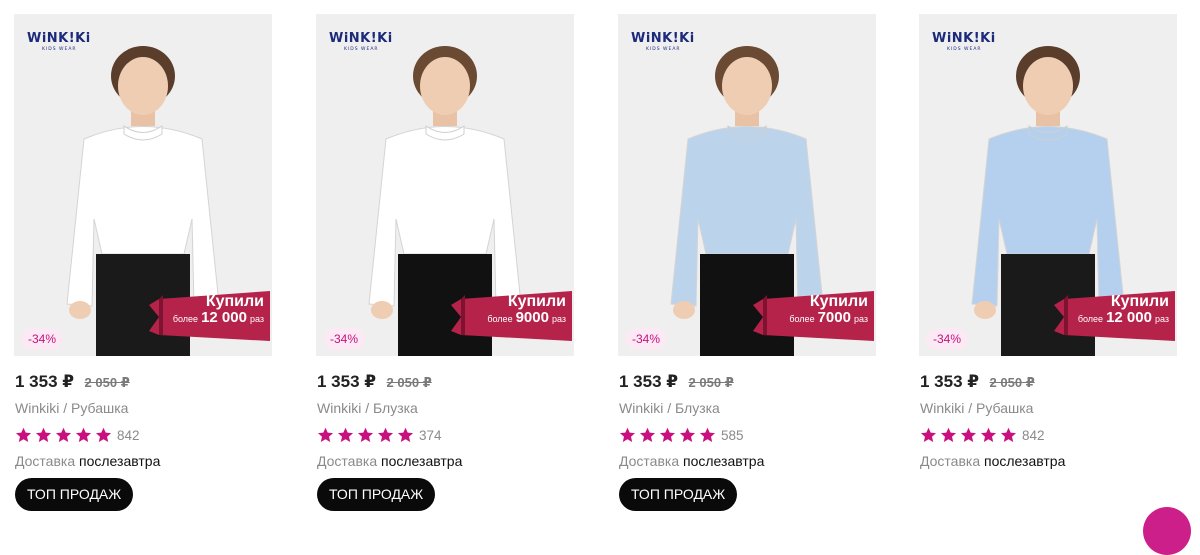 The width and height of the screenshot is (1200, 555). I want to click on bestseller-banner: Купили более 7000 раз, so click(813, 316).